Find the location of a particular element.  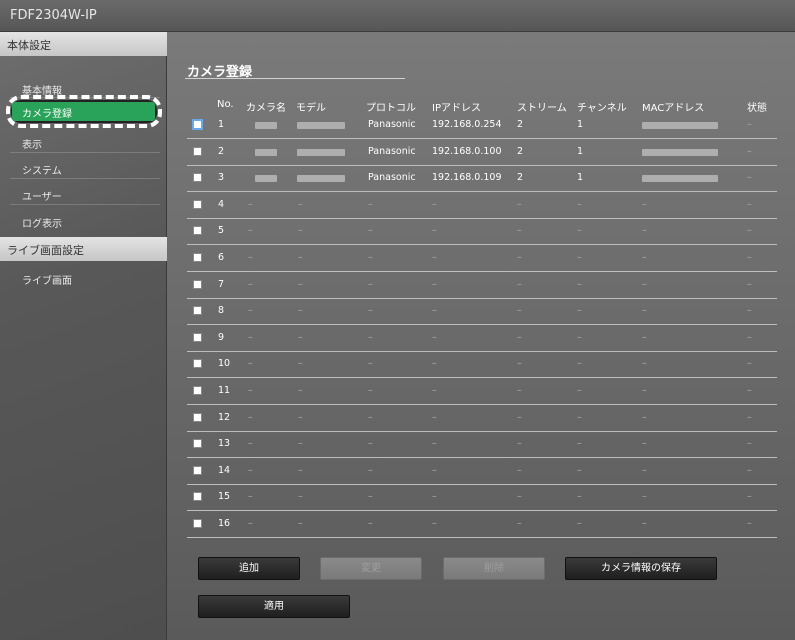

table-row: 7 – – – – – – – – is located at coordinates (482, 286).